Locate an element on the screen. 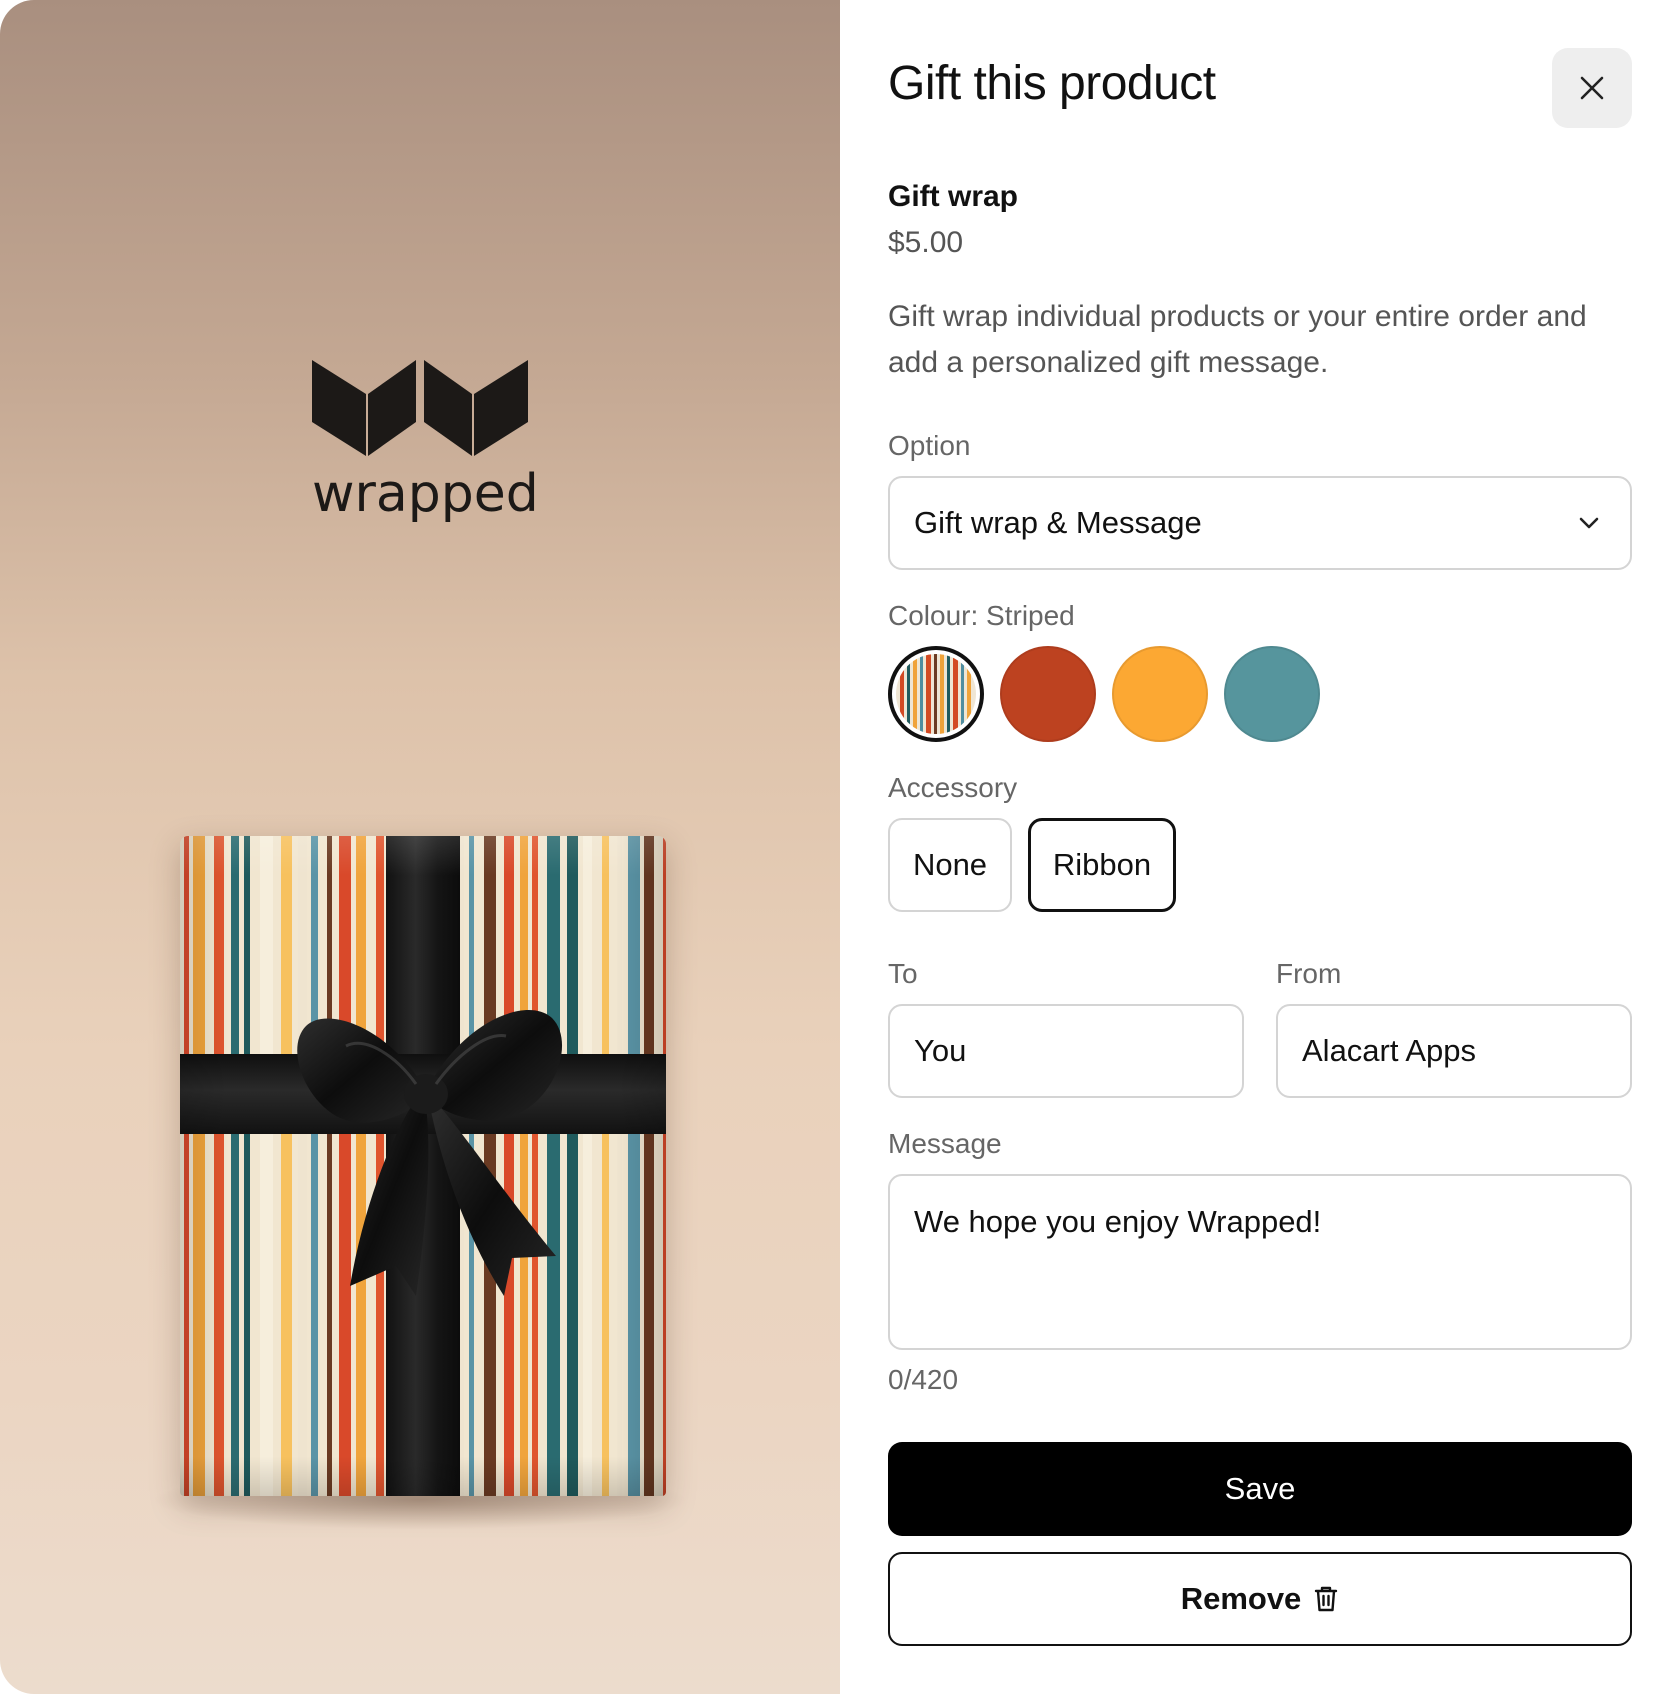 This screenshot has height=1694, width=1680. modal-title: Gift this product is located at coordinates (1052, 83).